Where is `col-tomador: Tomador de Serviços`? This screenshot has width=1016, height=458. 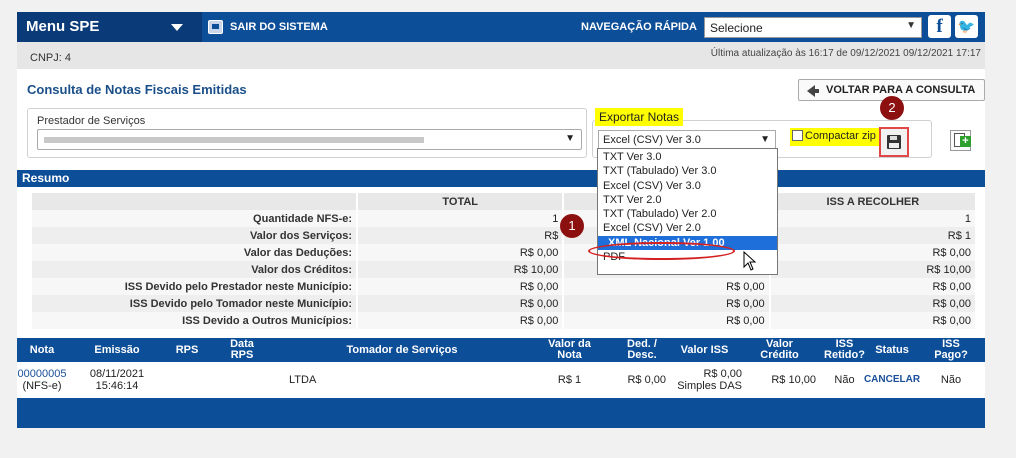 col-tomador: Tomador de Serviços is located at coordinates (402, 349).